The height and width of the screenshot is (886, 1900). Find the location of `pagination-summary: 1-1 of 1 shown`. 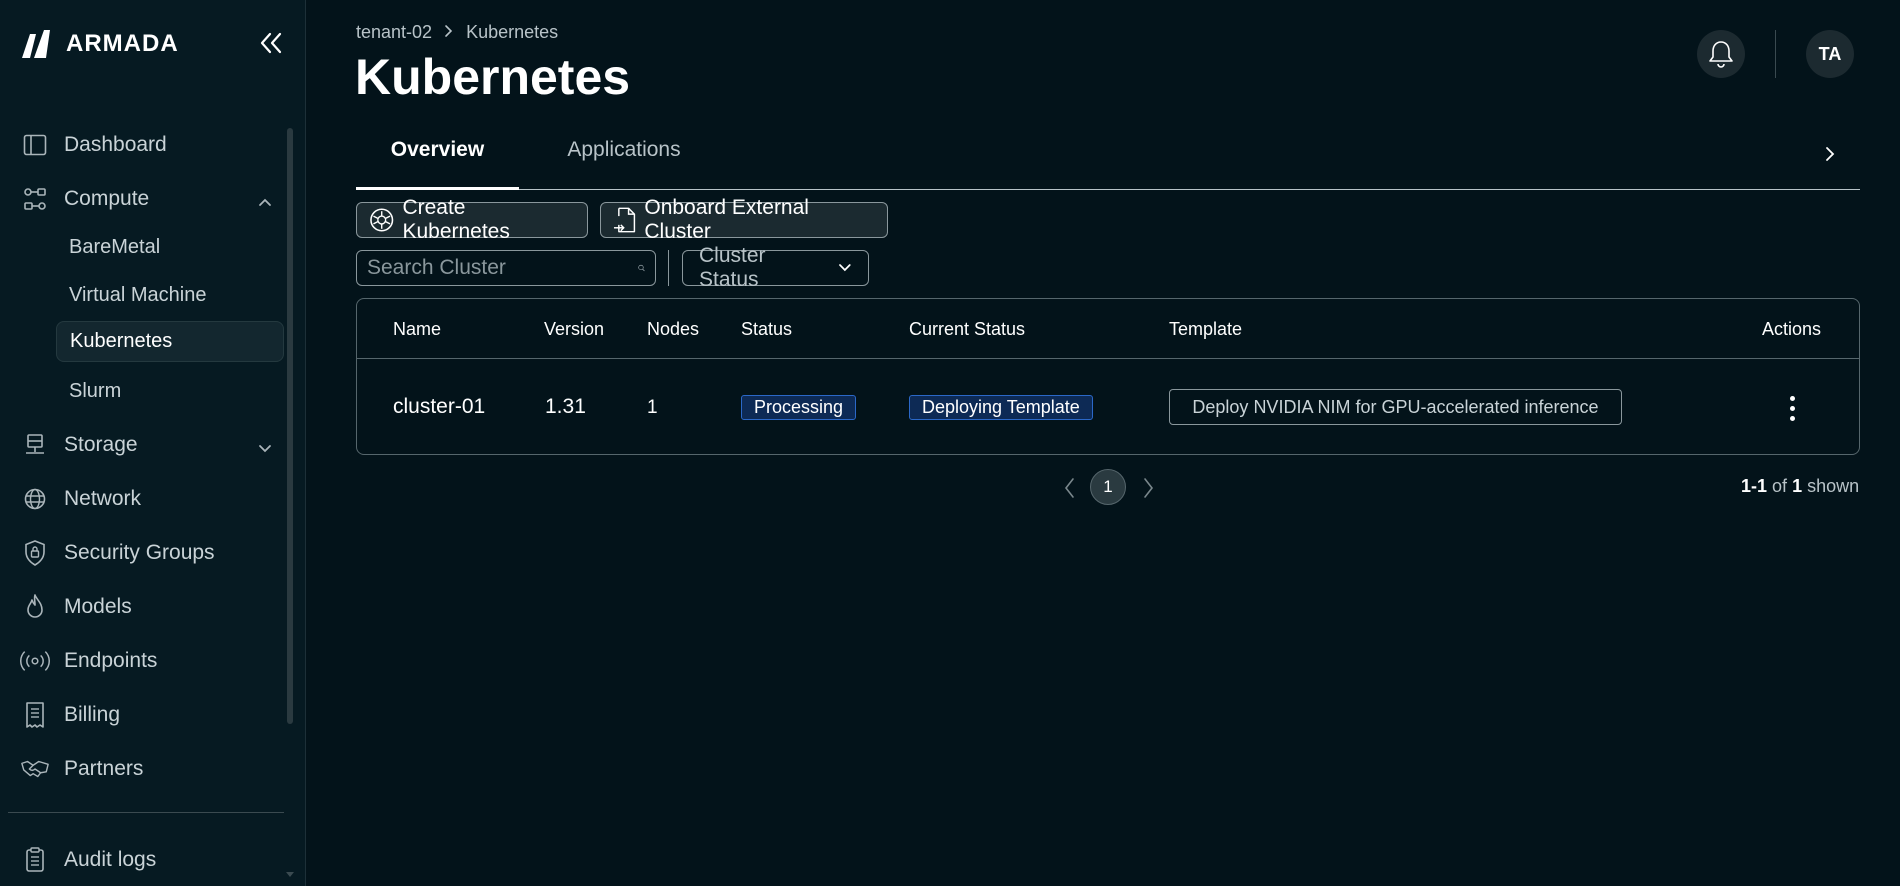

pagination-summary: 1-1 of 1 shown is located at coordinates (1800, 486).